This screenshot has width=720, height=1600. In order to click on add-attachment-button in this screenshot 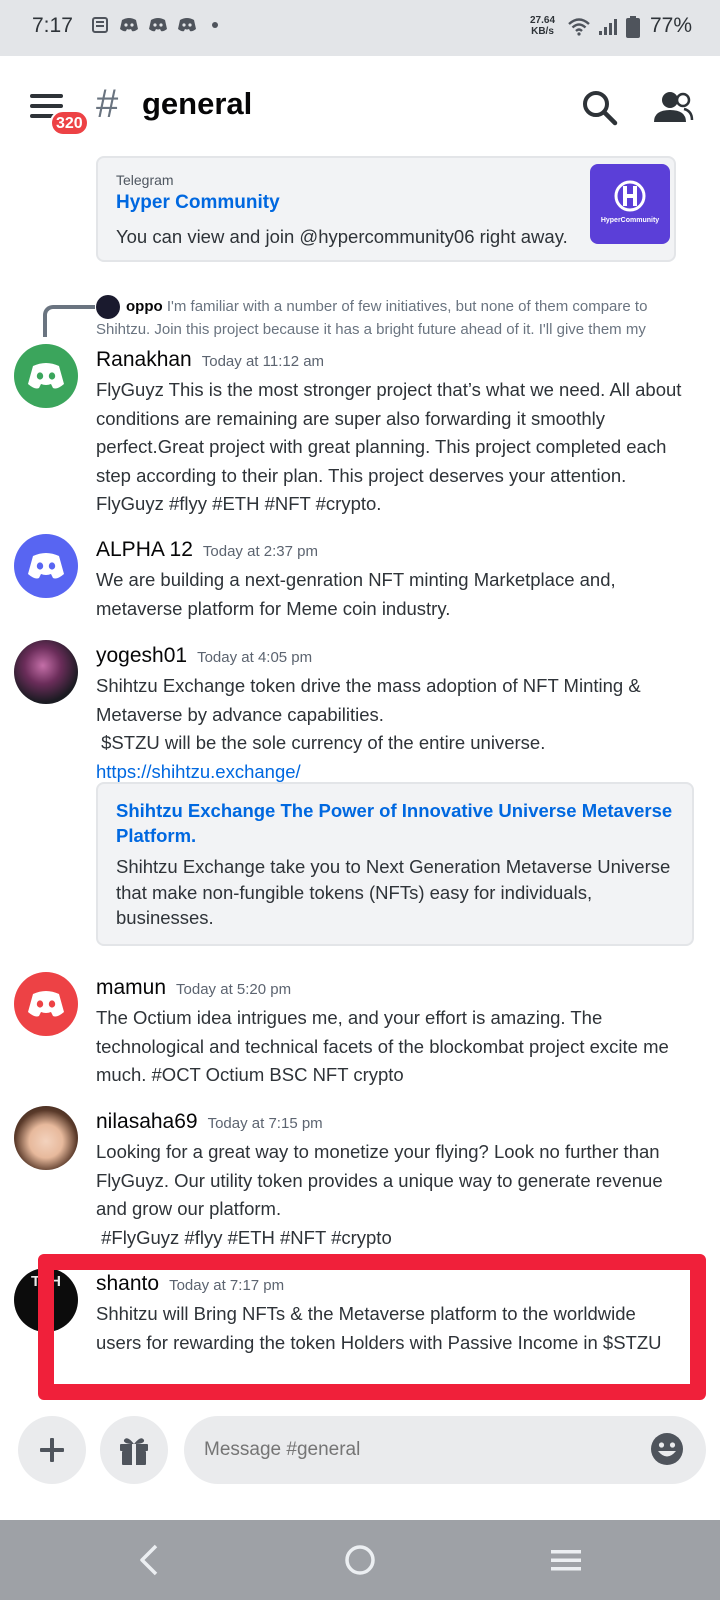, I will do `click(52, 1450)`.